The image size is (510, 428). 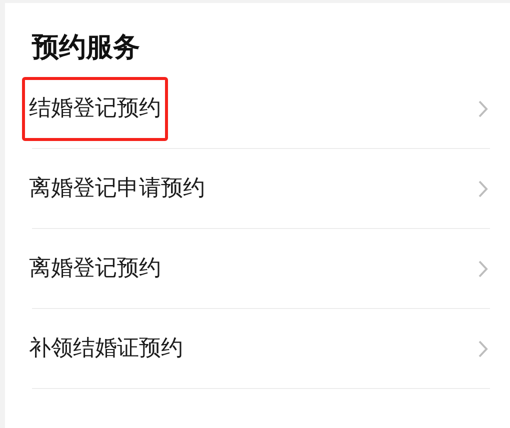 I want to click on item-label: 离婚登记申请预约, so click(x=117, y=189).